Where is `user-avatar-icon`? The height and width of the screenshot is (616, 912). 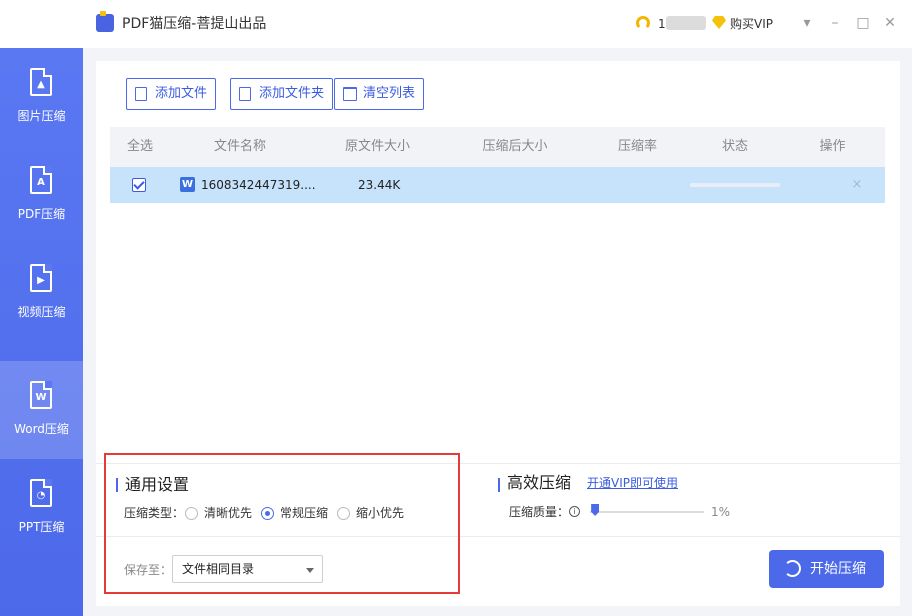 user-avatar-icon is located at coordinates (643, 23).